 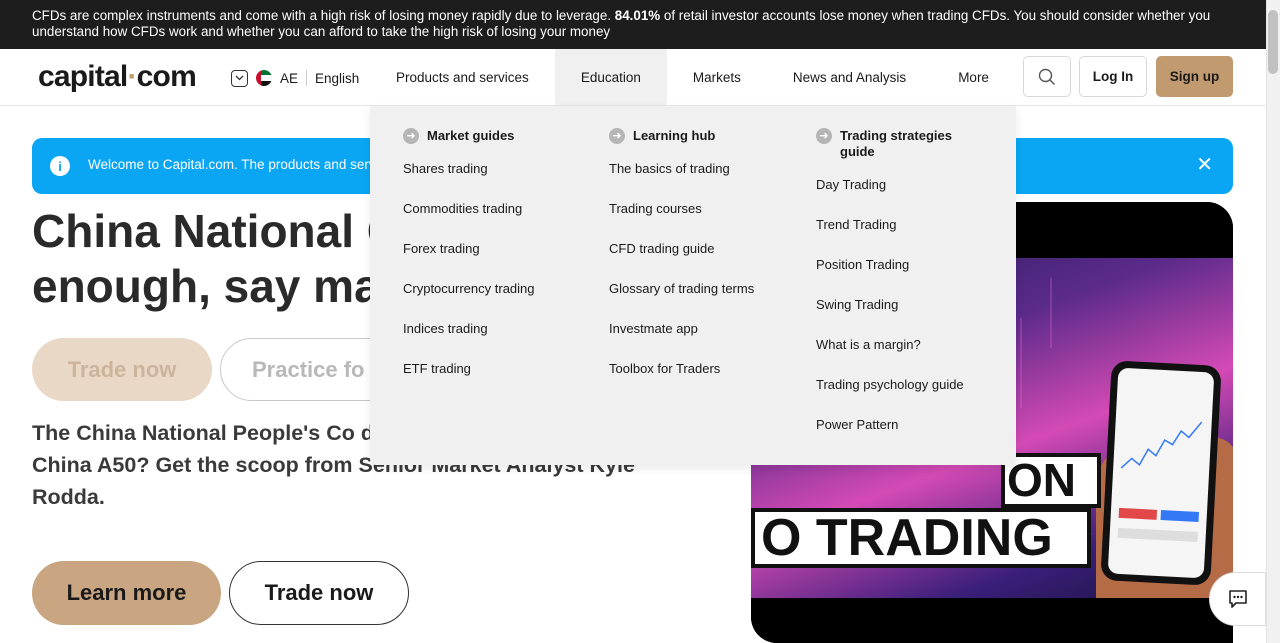 What do you see at coordinates (83, 76) in the screenshot?
I see `logo-left: capital` at bounding box center [83, 76].